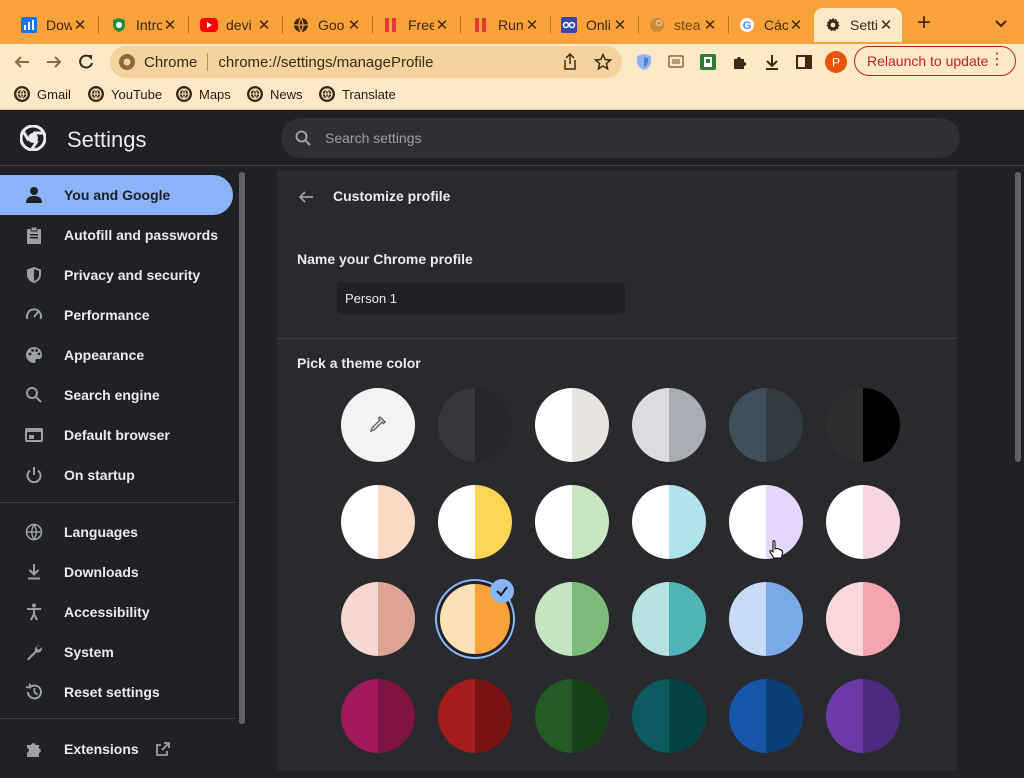 The image size is (1024, 778). What do you see at coordinates (116, 572) in the screenshot?
I see `sidebar-item-downloads: Downloads` at bounding box center [116, 572].